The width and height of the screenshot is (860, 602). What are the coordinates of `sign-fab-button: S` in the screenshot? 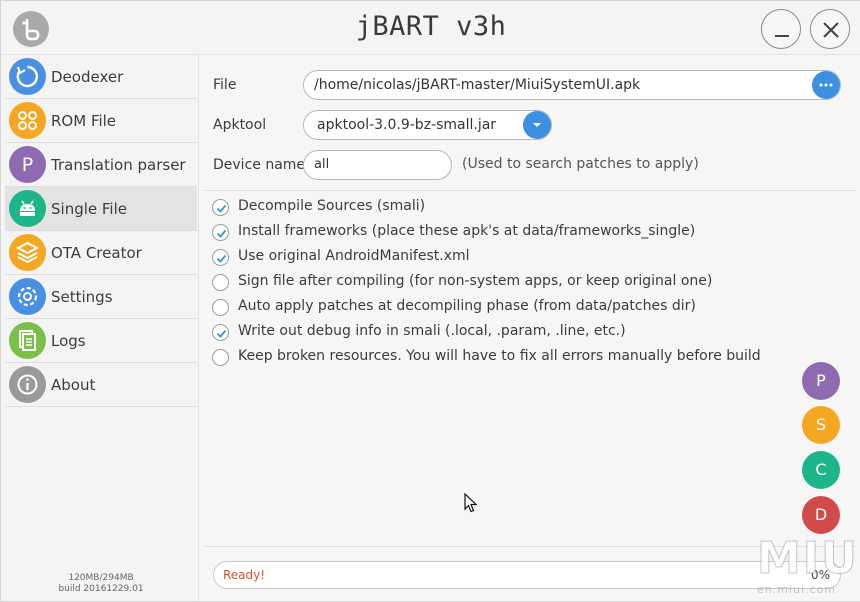 It's located at (821, 425).